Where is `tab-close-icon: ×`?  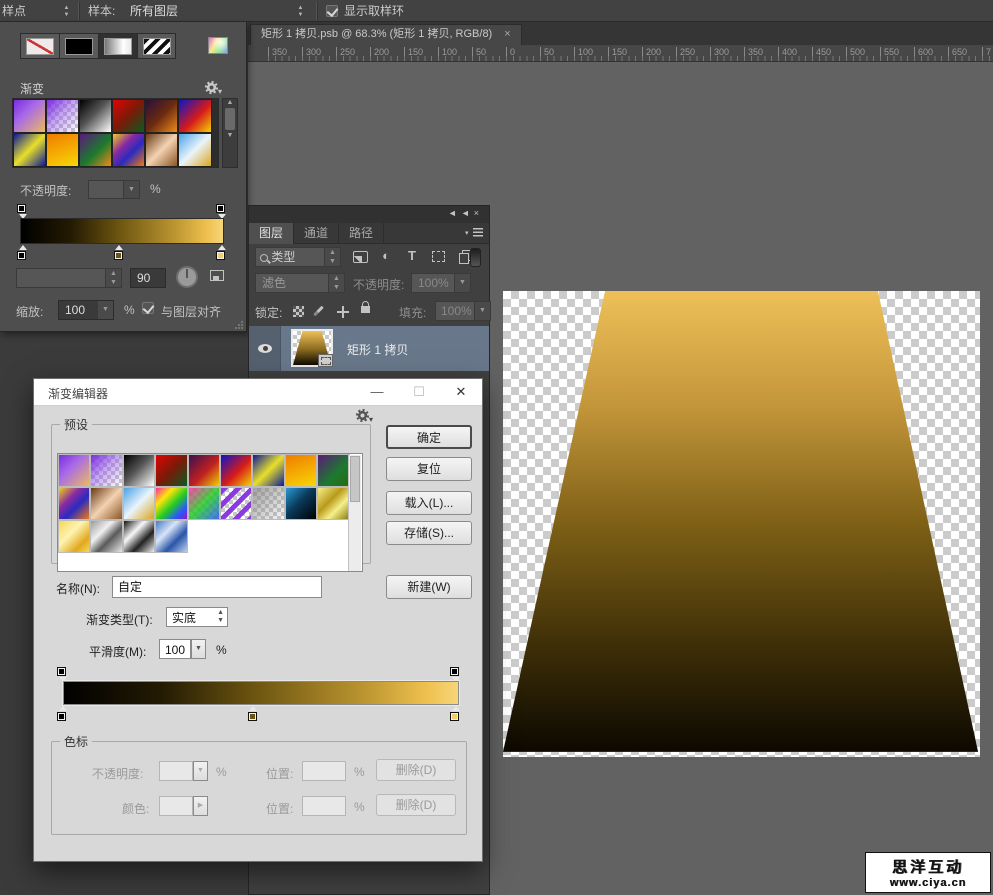 tab-close-icon: × is located at coordinates (507, 34).